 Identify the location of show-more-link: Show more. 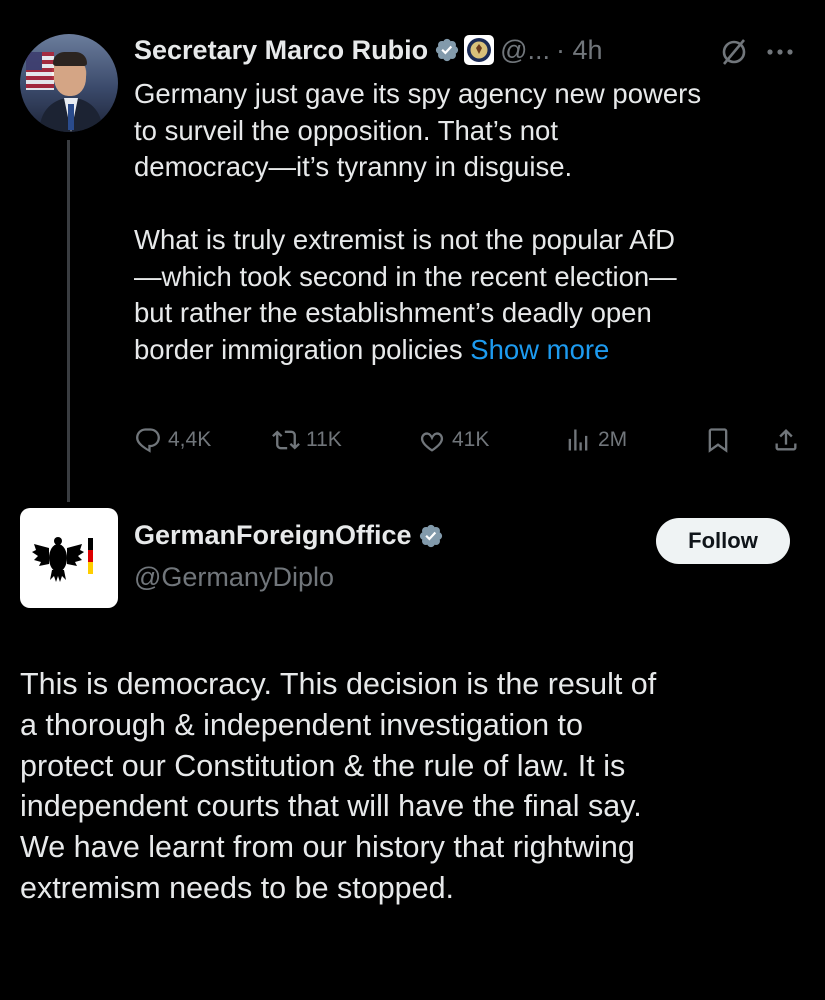
(539, 349).